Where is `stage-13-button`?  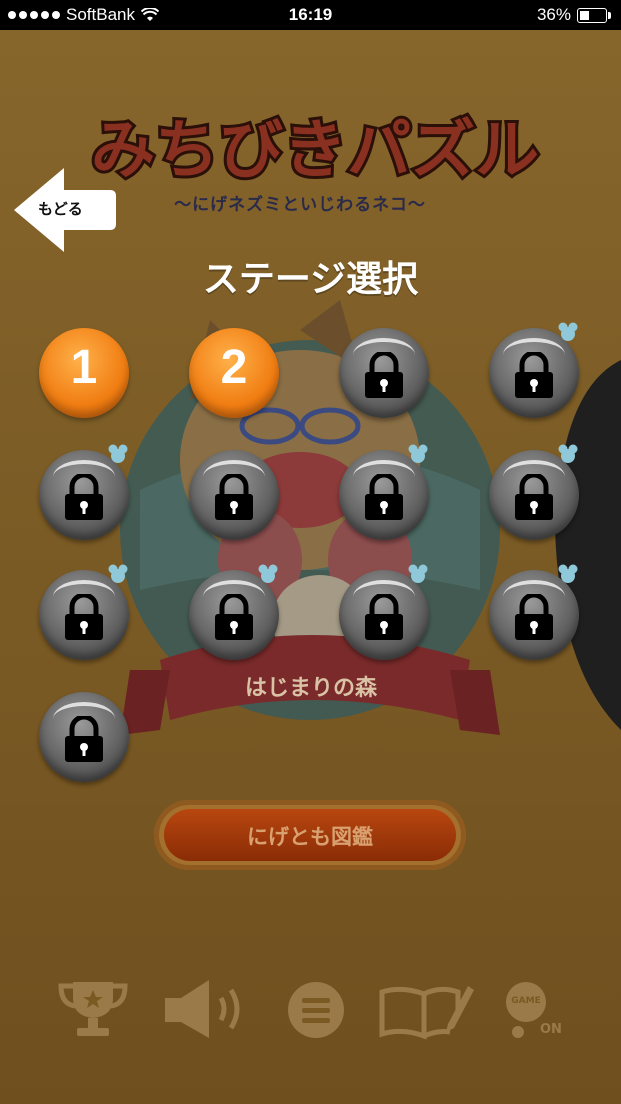
stage-13-button is located at coordinates (84, 737).